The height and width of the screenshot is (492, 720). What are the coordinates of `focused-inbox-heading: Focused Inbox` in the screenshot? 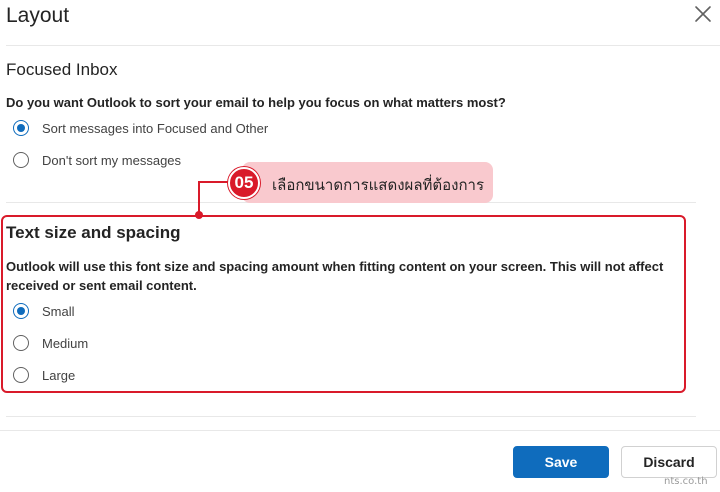 It's located at (62, 69).